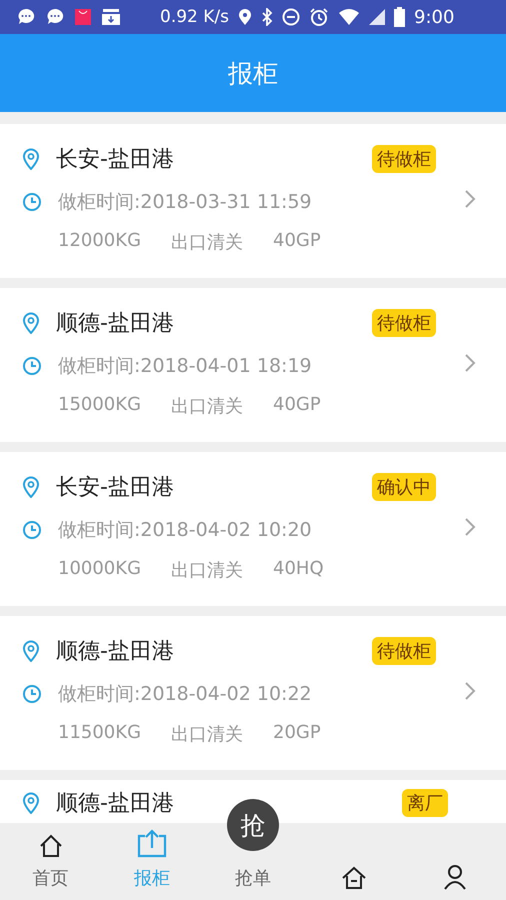  I want to click on nav-tab: 抢单, so click(253, 880).